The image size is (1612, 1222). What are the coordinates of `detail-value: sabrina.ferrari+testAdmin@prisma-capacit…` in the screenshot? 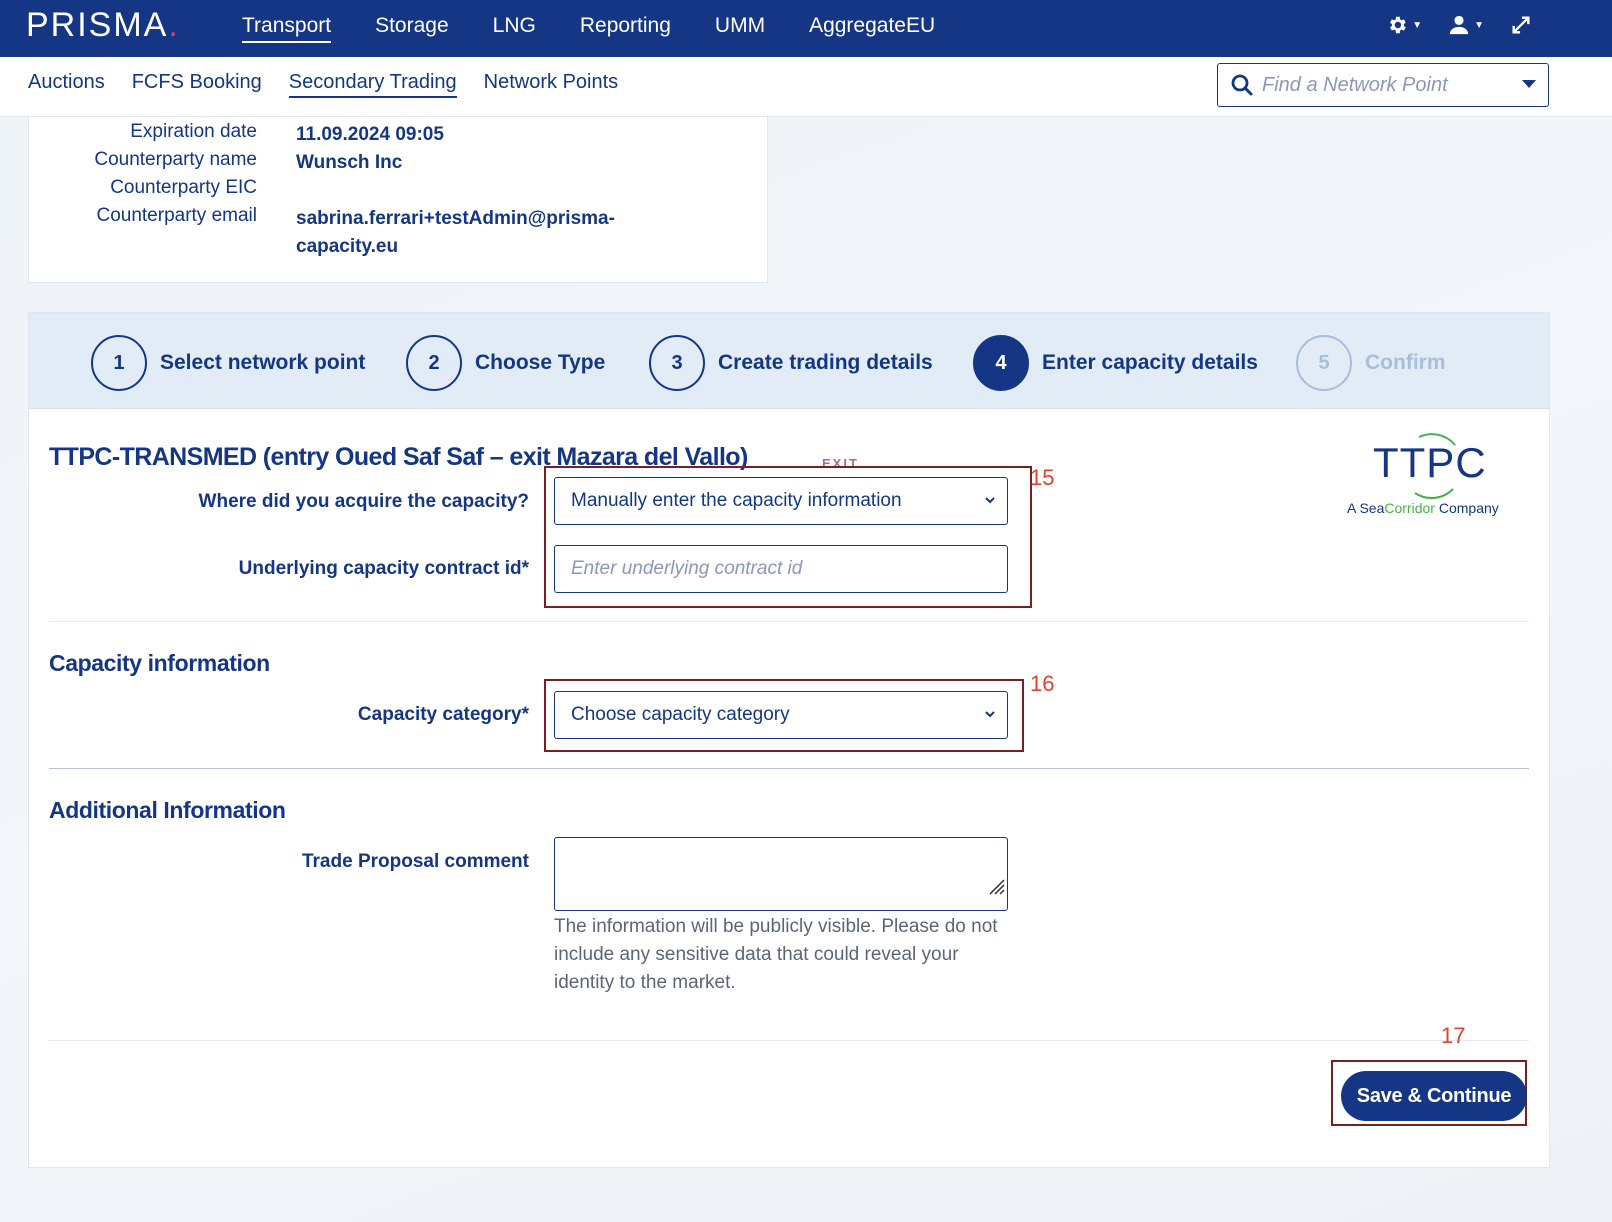 It's located at (455, 232).